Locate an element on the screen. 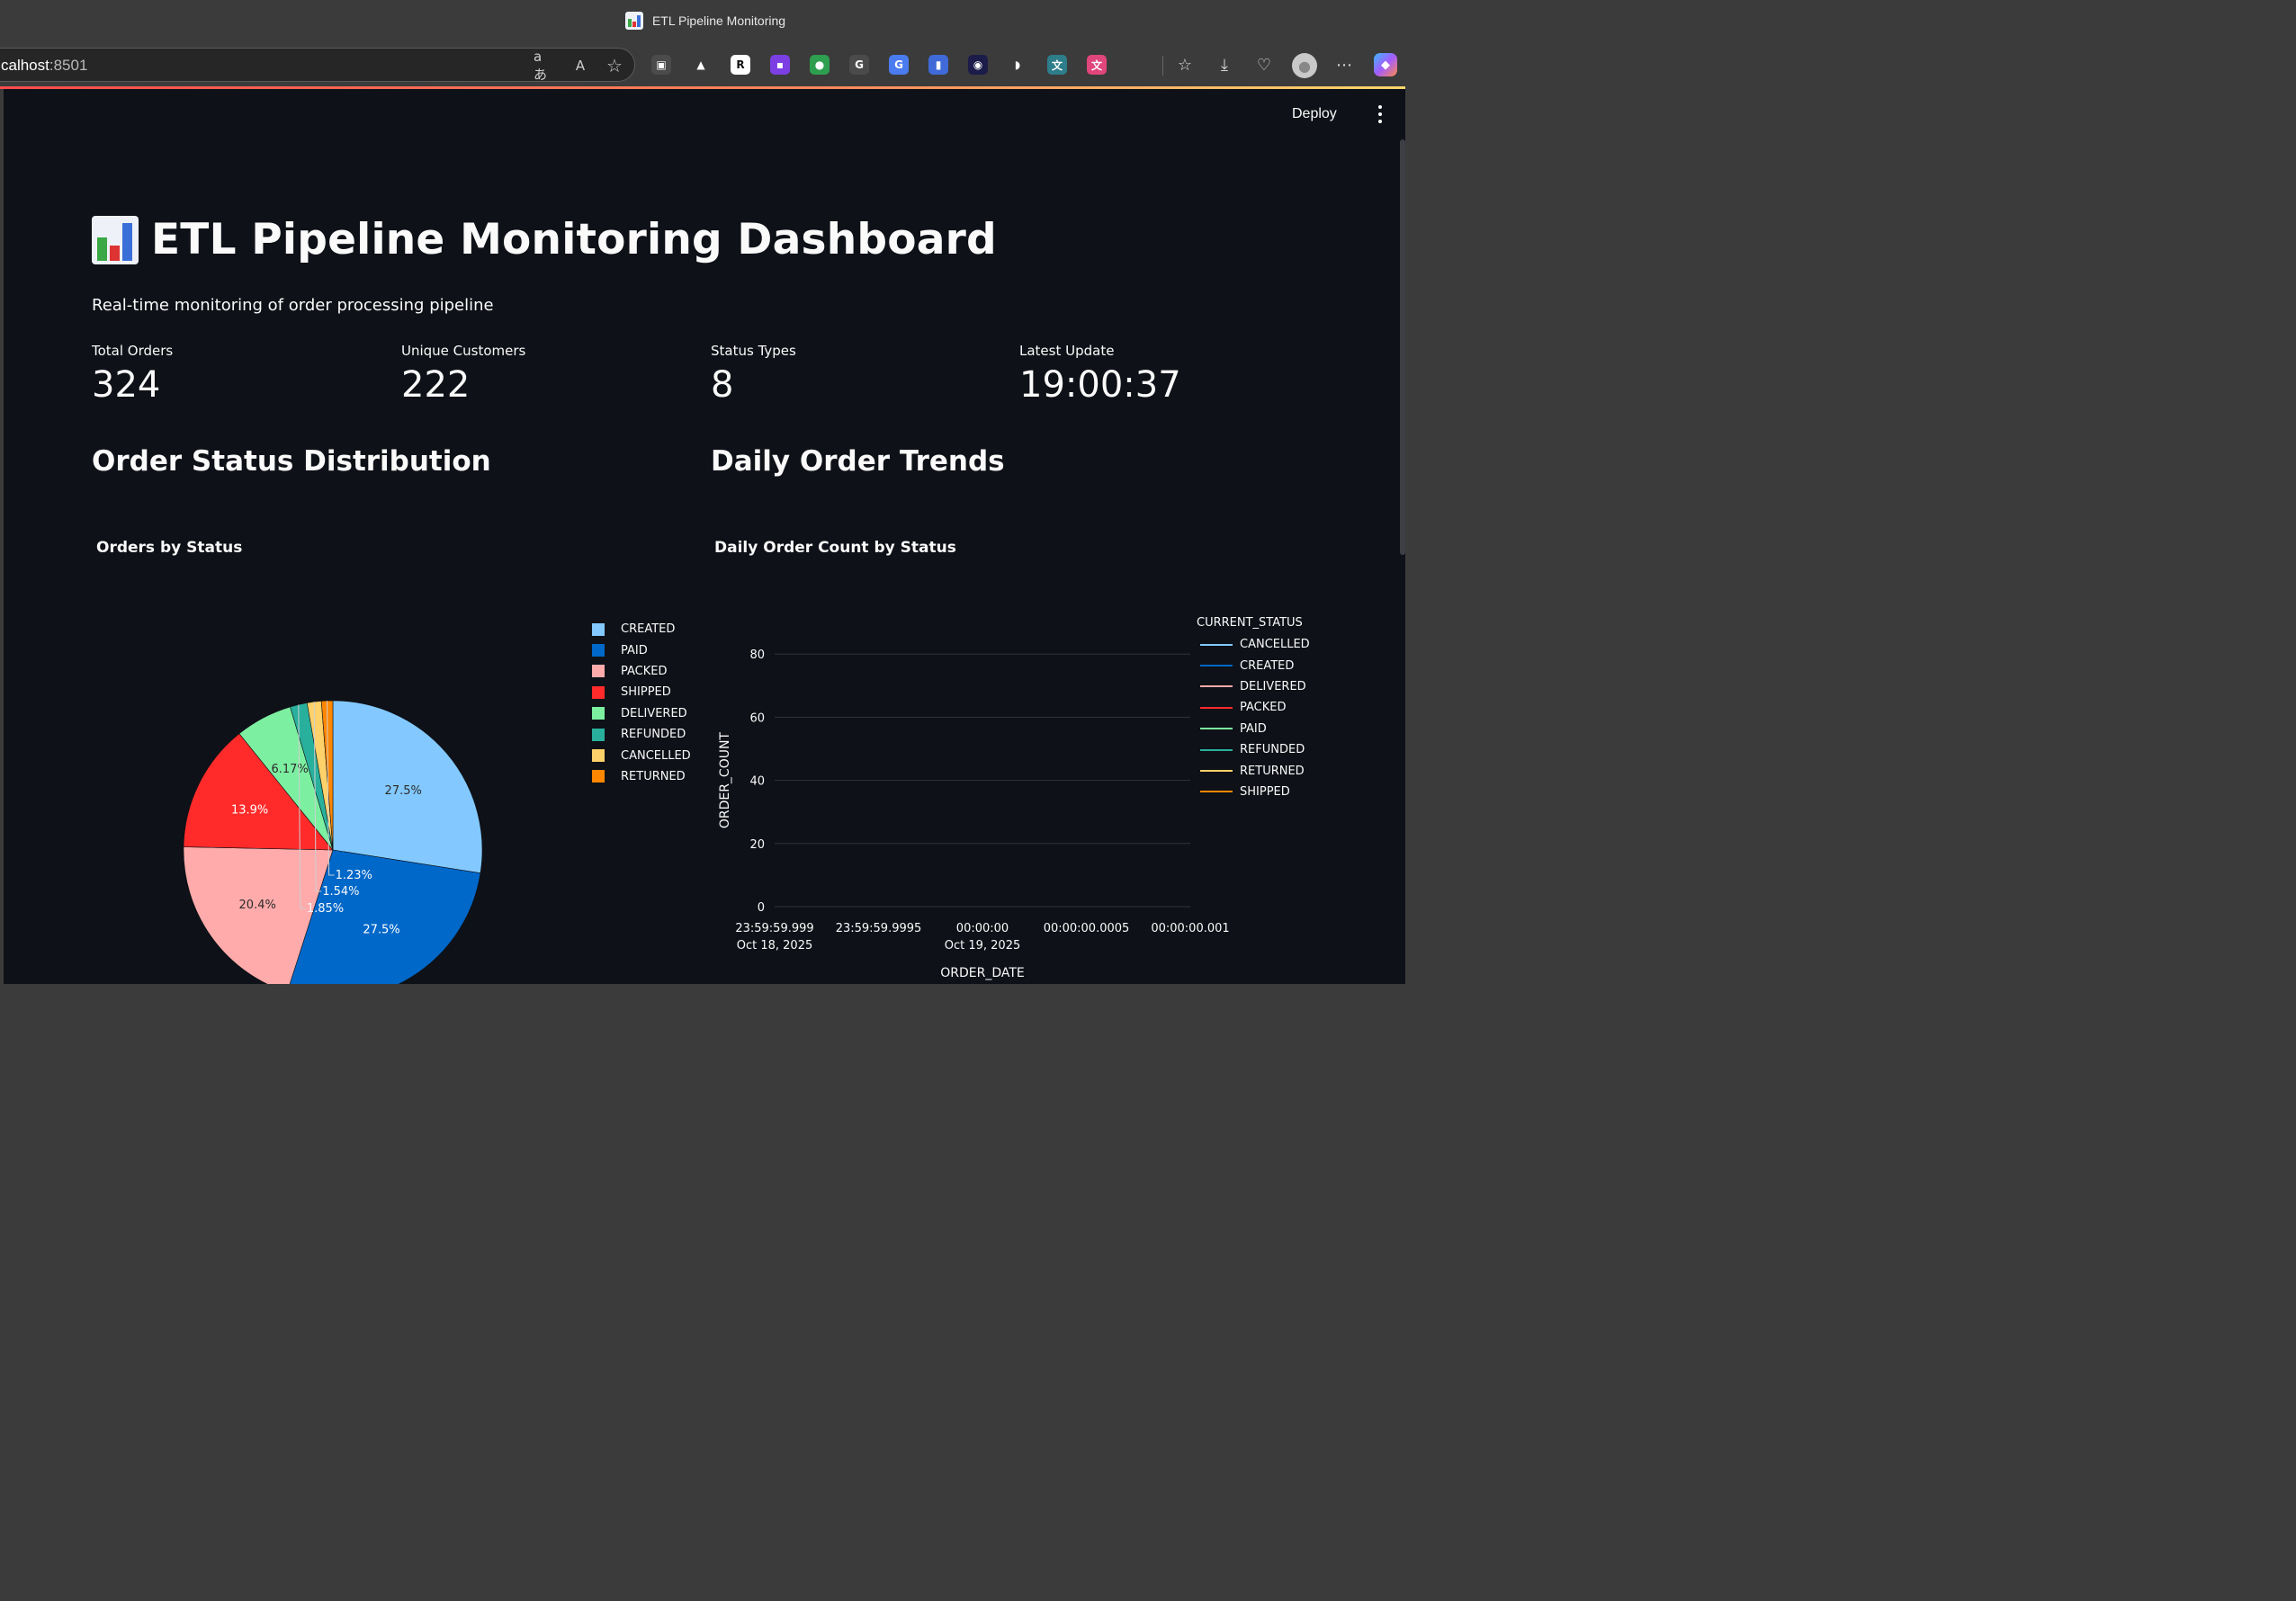  favorite-star-icon: ☆ is located at coordinates (614, 65).